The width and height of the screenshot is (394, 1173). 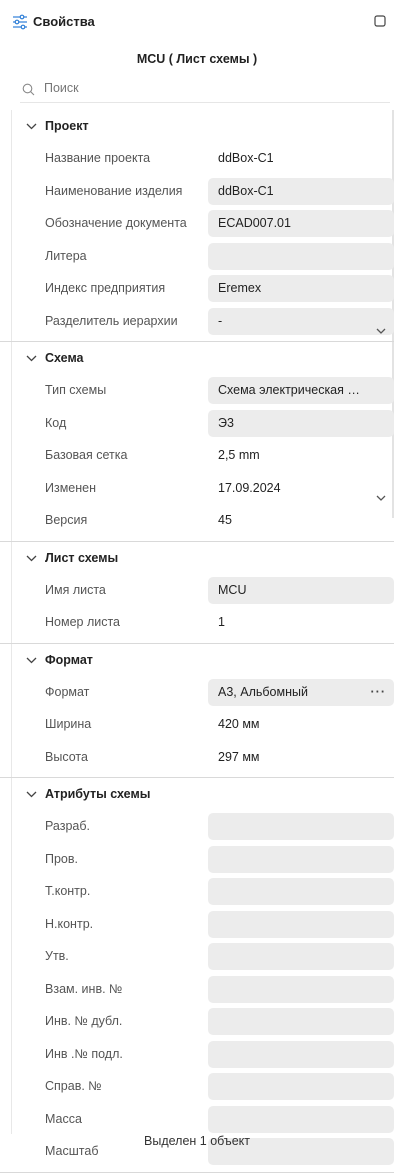 I want to click on section-header: Формат, so click(x=197, y=660).